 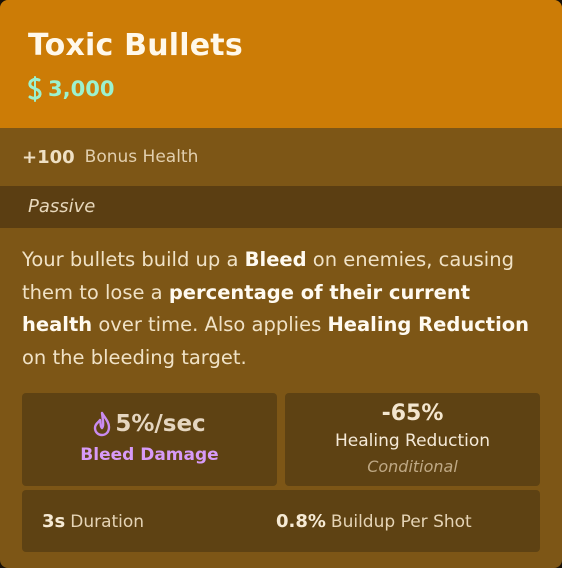 I want to click on item-title: Toxic Bullets, so click(x=135, y=45).